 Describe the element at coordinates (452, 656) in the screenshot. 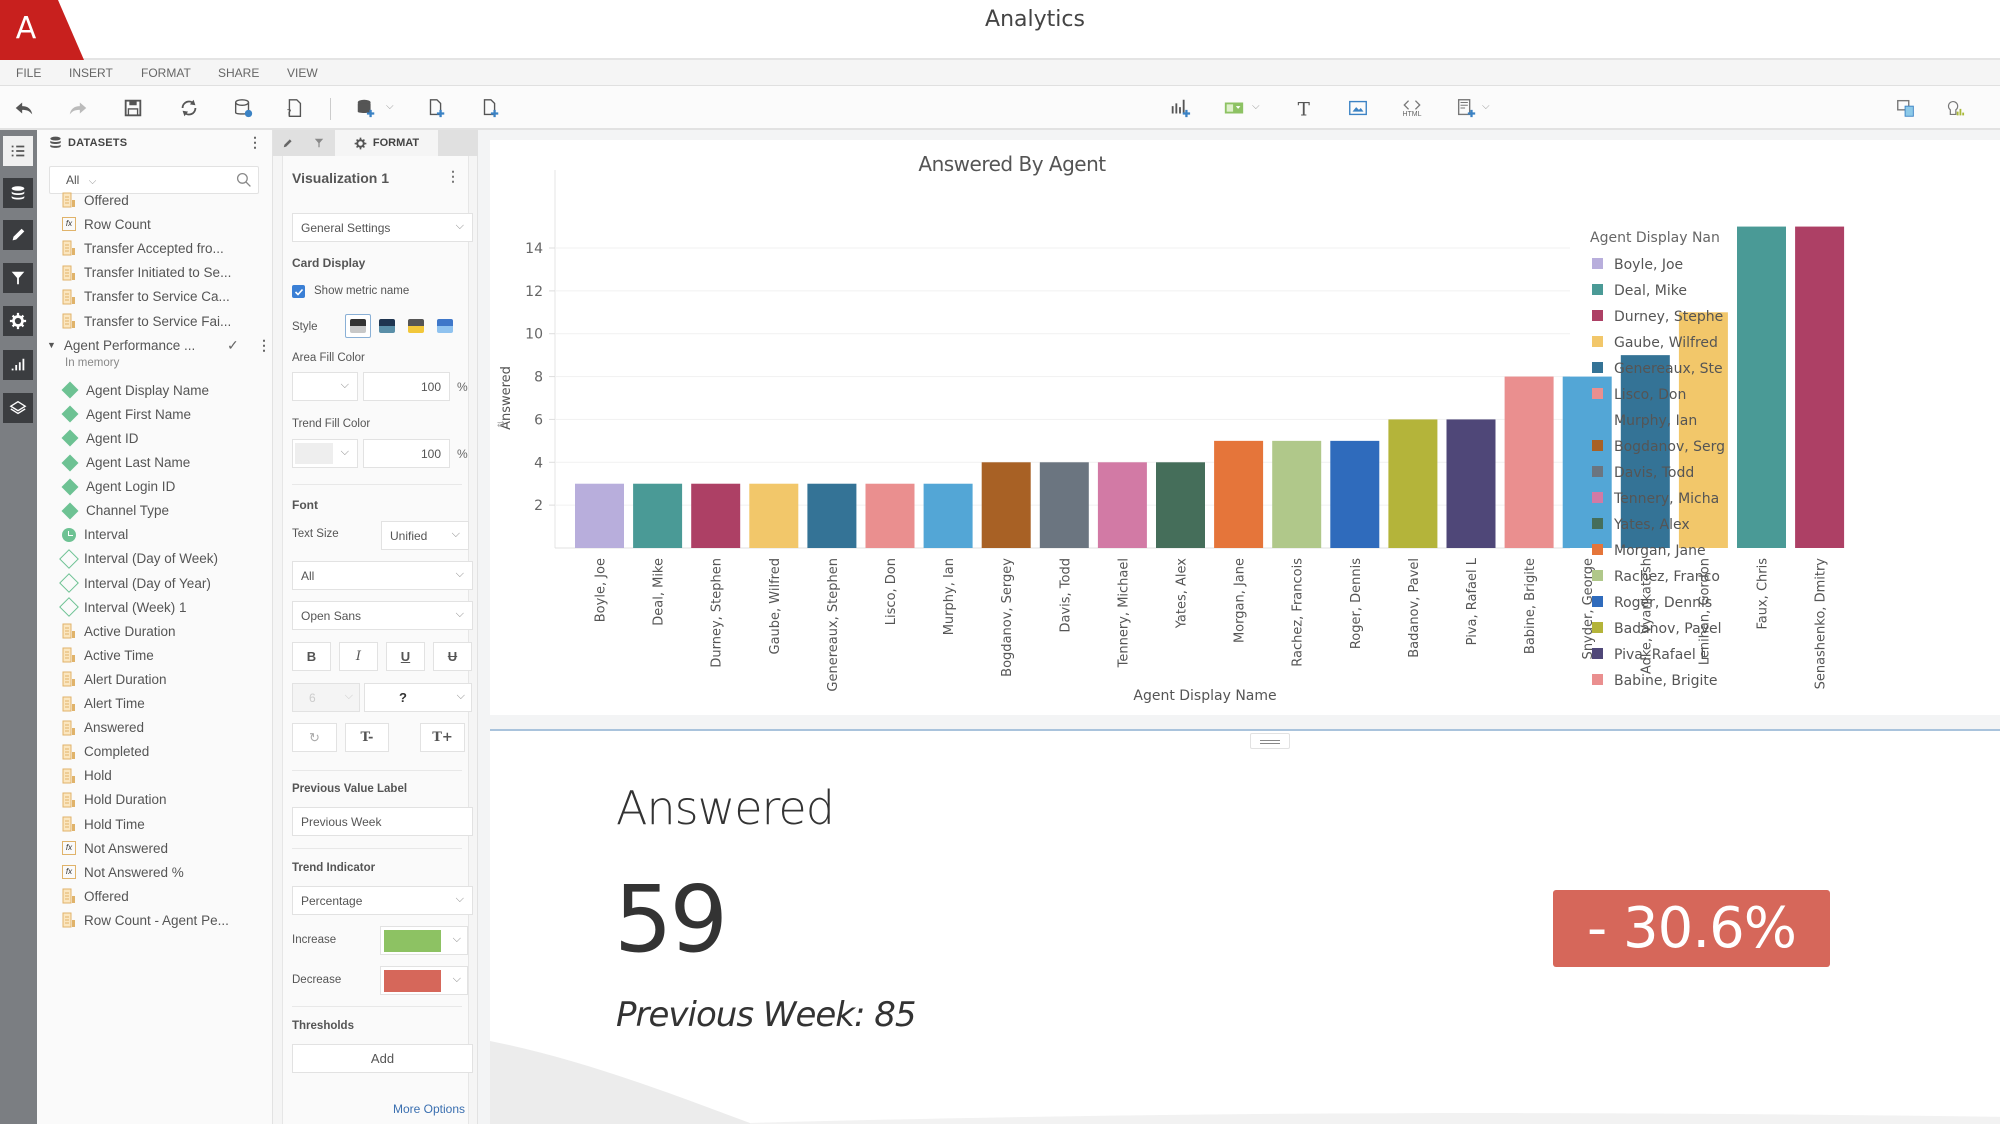

I see `strikethrough-button: U` at that location.